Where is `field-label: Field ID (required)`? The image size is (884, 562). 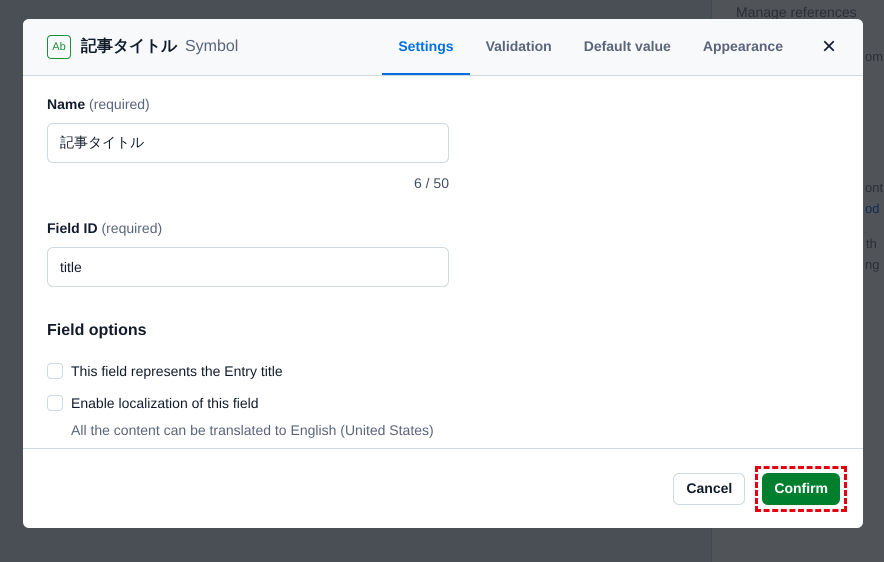 field-label: Field ID (required) is located at coordinates (105, 228).